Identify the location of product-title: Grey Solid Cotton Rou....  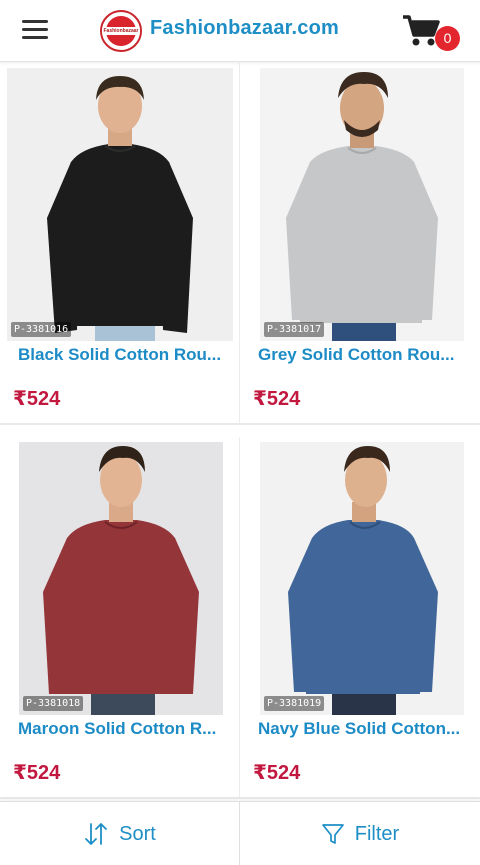
(365, 355).